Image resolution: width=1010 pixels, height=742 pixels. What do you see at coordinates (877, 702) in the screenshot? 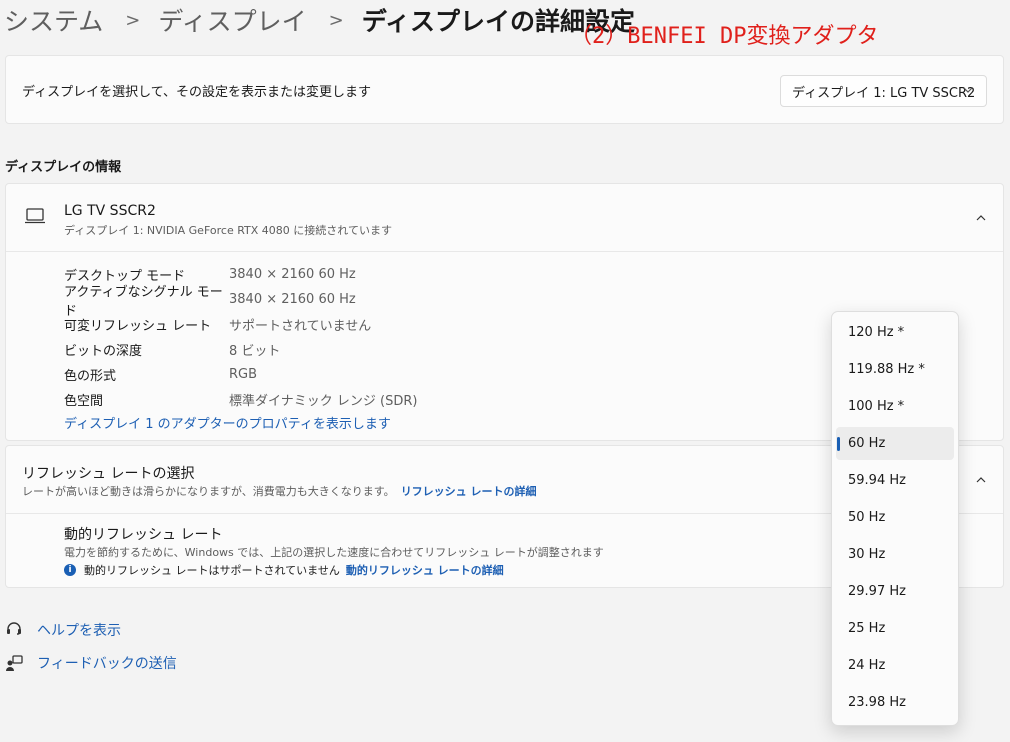
I see `refresh-rate-option-label: 23.98 Hz` at bounding box center [877, 702].